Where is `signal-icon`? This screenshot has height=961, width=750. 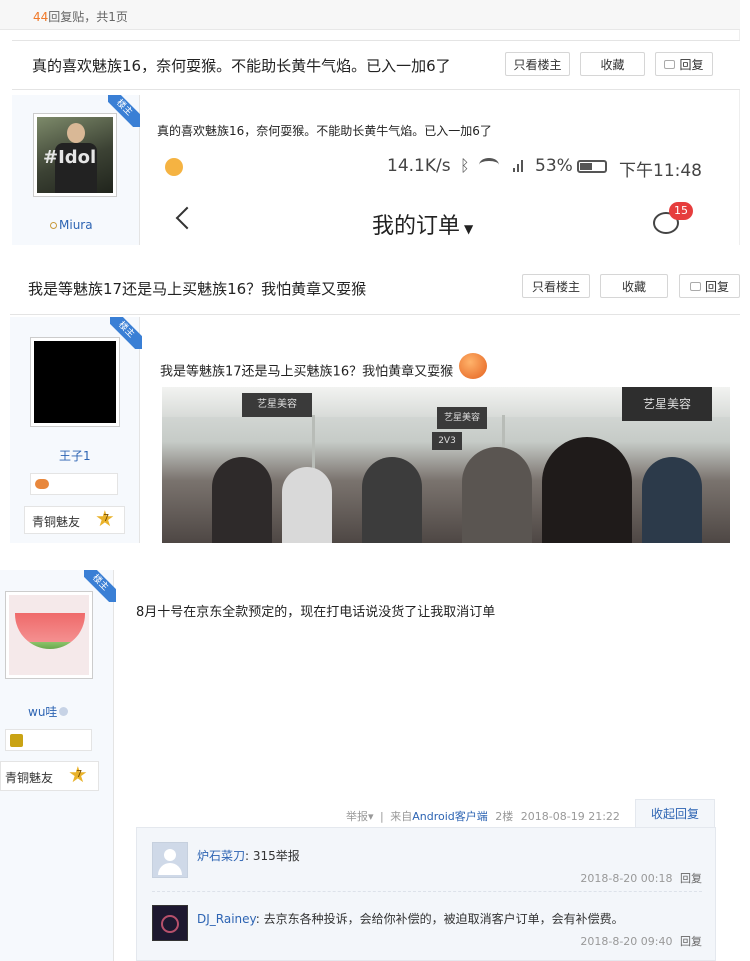 signal-icon is located at coordinates (520, 165).